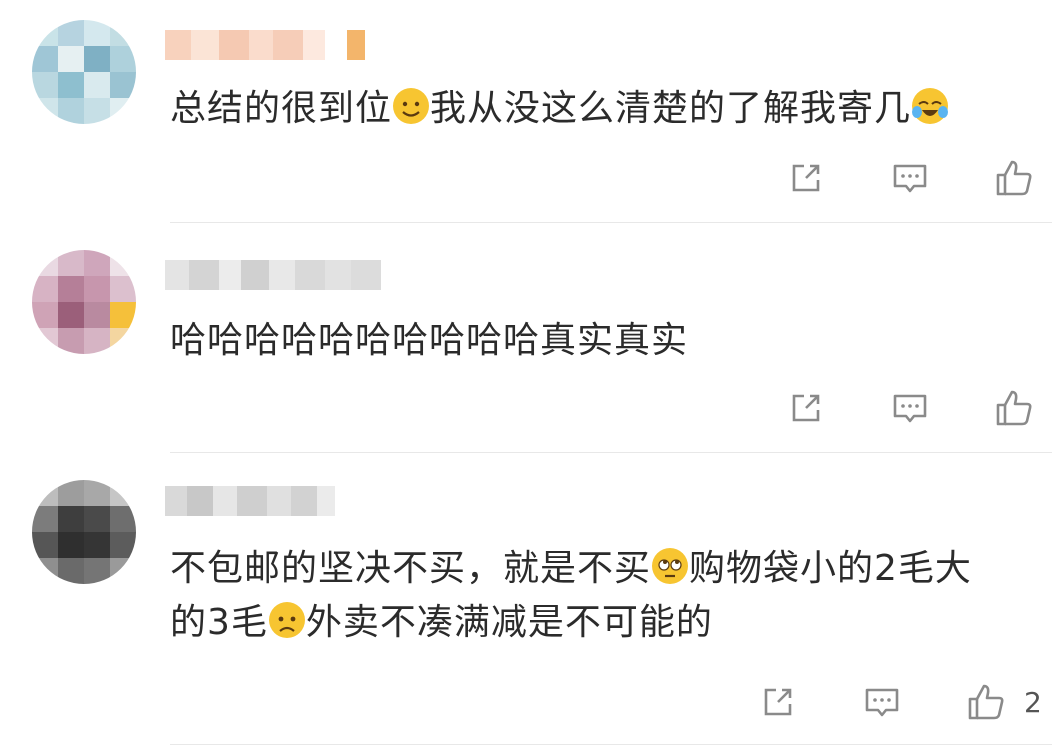 Image resolution: width=1052 pixels, height=750 pixels. I want to click on comment-actions: 2, so click(902, 704).